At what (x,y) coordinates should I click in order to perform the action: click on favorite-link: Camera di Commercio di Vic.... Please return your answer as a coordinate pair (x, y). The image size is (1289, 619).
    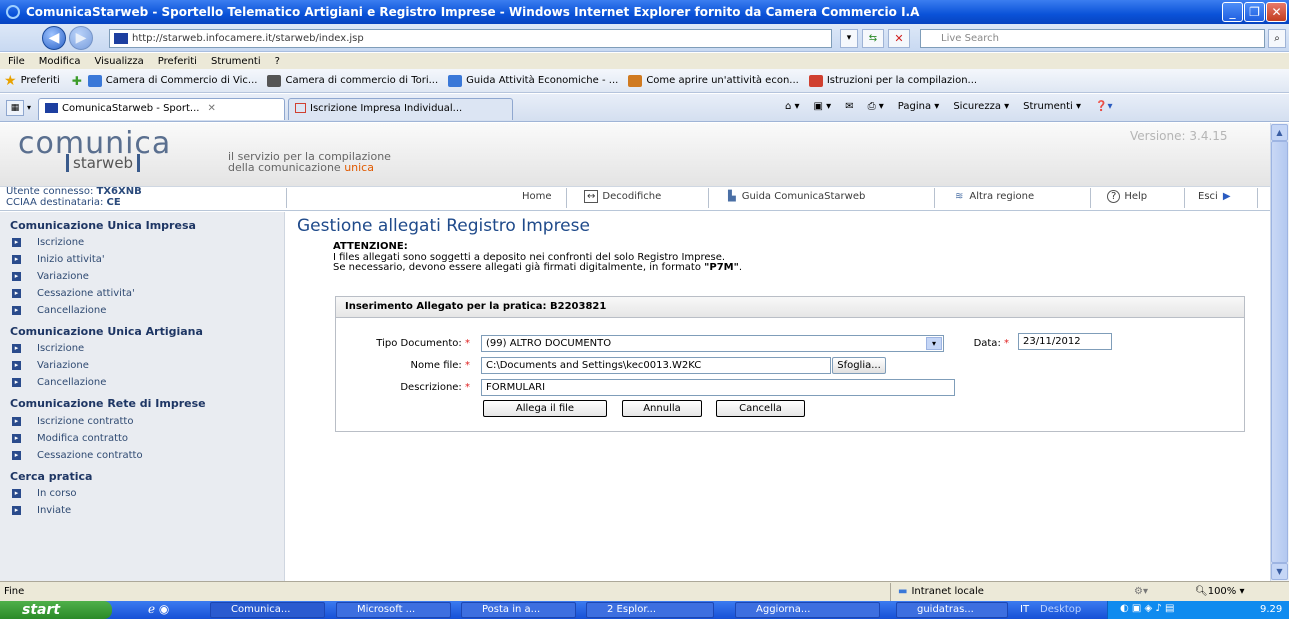
    Looking at the image, I should click on (172, 80).